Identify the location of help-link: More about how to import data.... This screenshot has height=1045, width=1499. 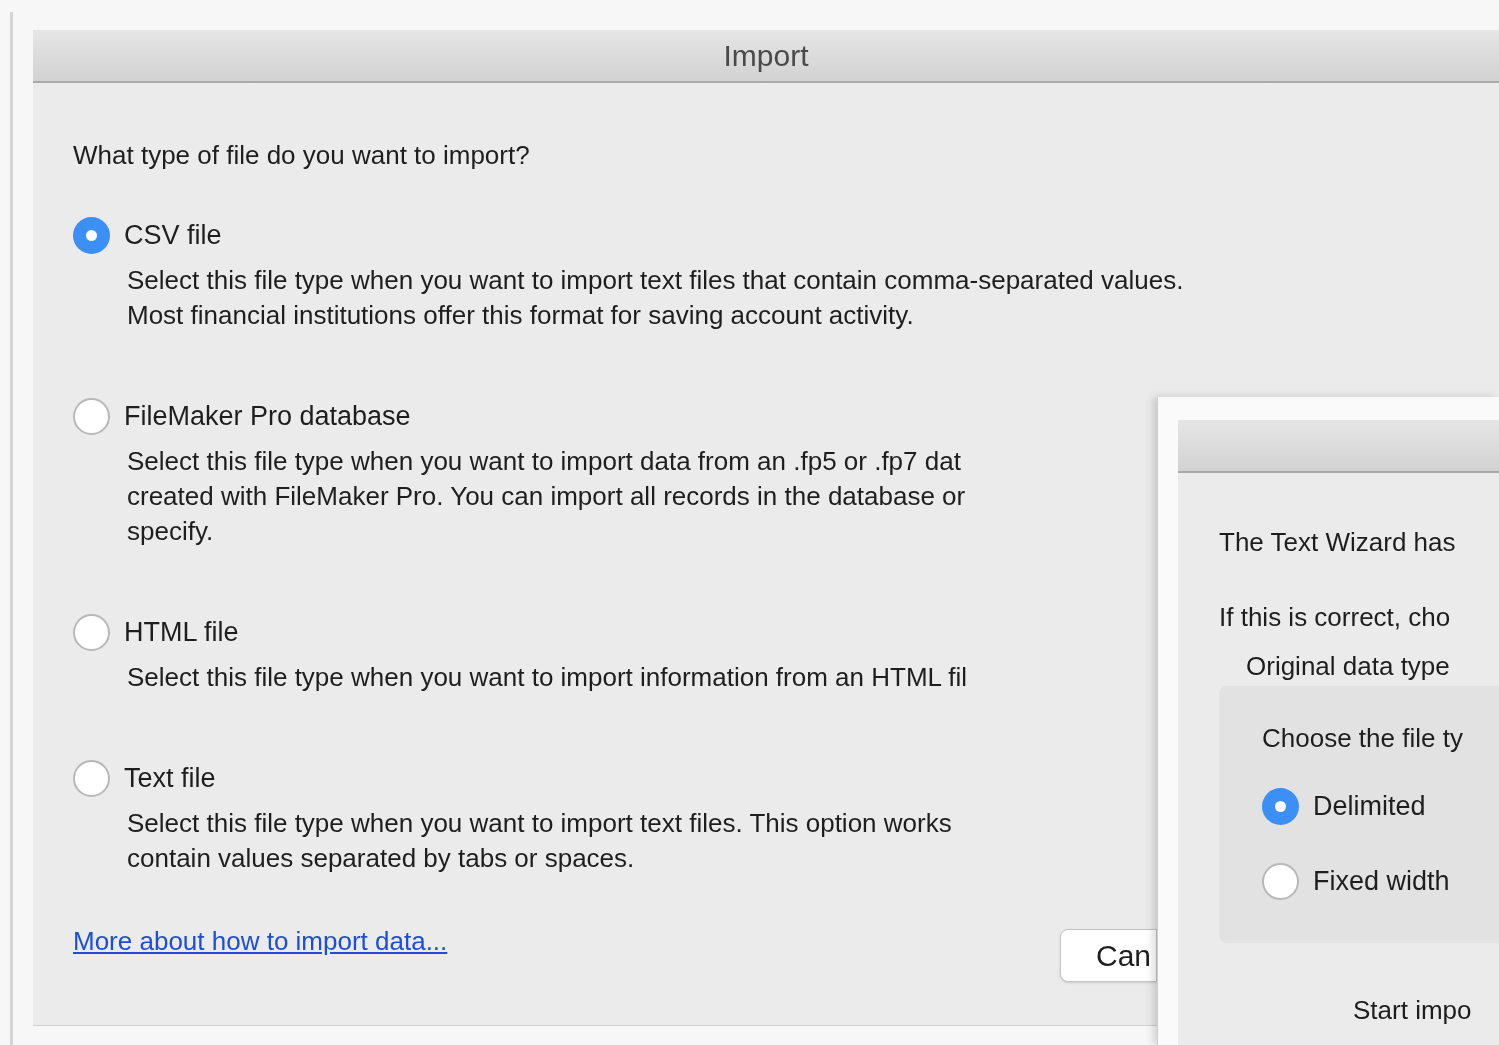
(260, 941).